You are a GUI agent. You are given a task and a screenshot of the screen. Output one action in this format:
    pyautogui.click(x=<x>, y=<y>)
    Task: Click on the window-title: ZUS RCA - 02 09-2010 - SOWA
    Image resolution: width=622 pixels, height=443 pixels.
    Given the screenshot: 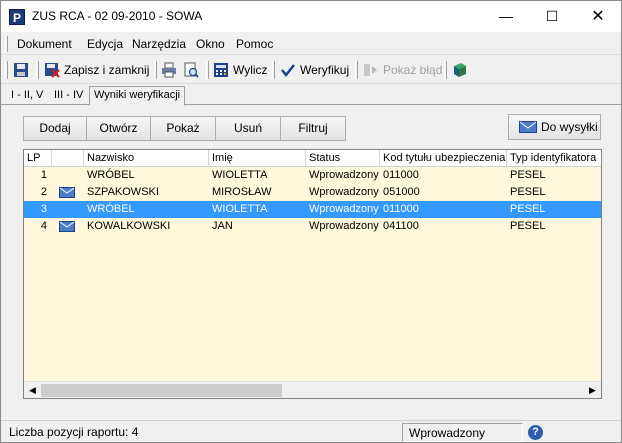 What is the action you would take?
    pyautogui.click(x=117, y=16)
    